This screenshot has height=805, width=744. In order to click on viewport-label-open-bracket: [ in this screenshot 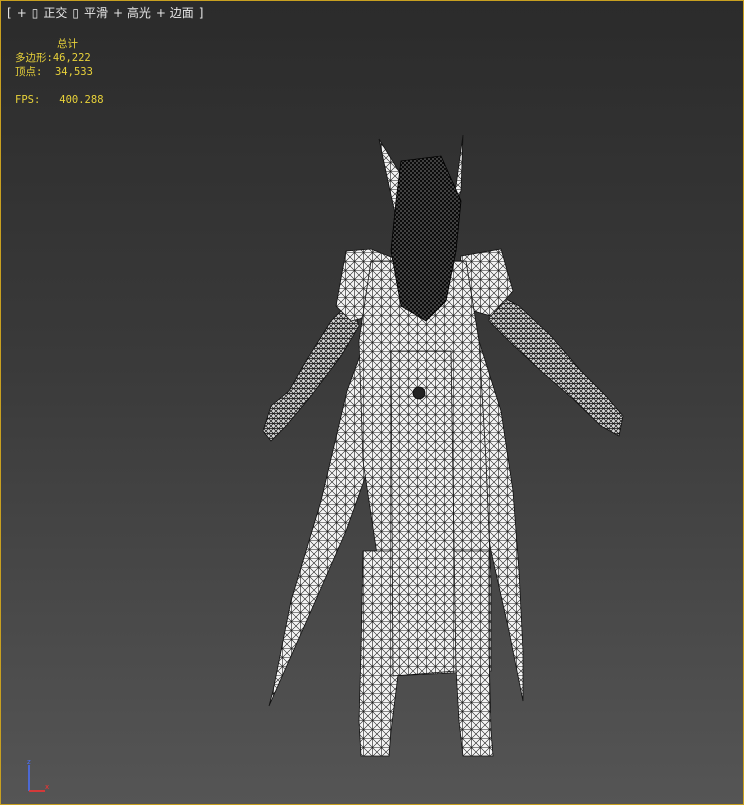, I will do `click(9, 13)`.